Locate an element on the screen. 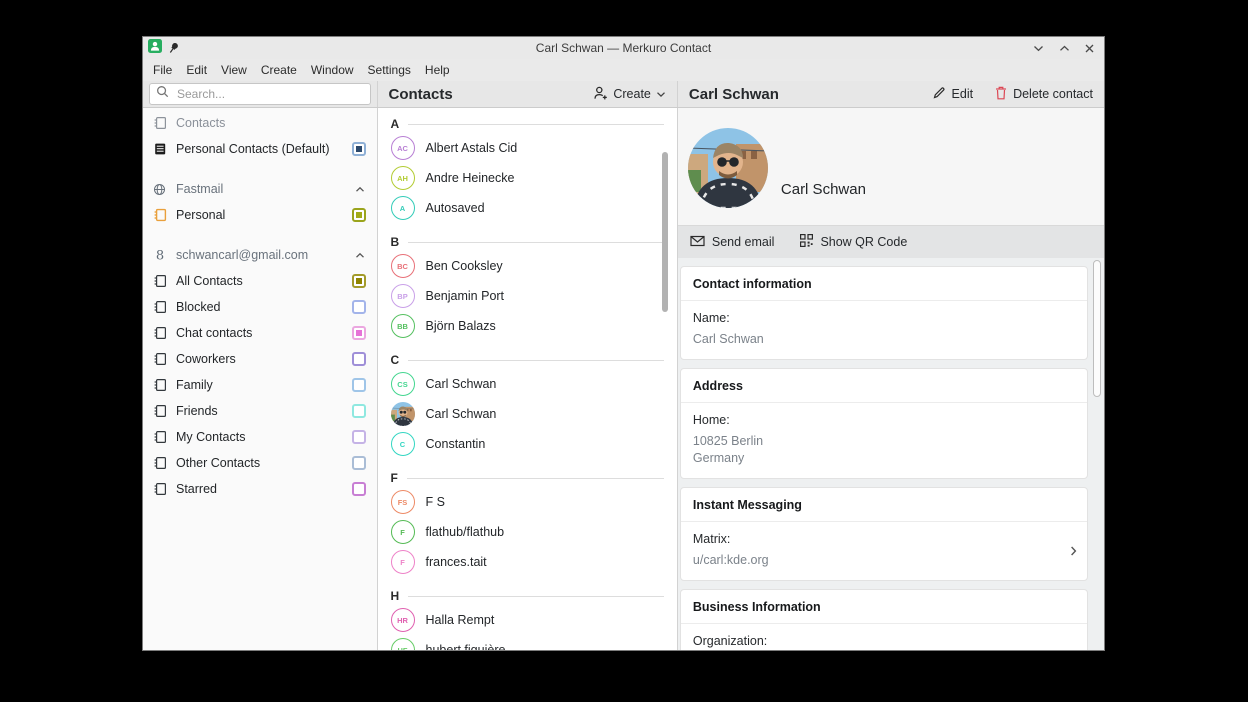 This screenshot has height=702, width=1248. field-label: Matrix: is located at coordinates (711, 538).